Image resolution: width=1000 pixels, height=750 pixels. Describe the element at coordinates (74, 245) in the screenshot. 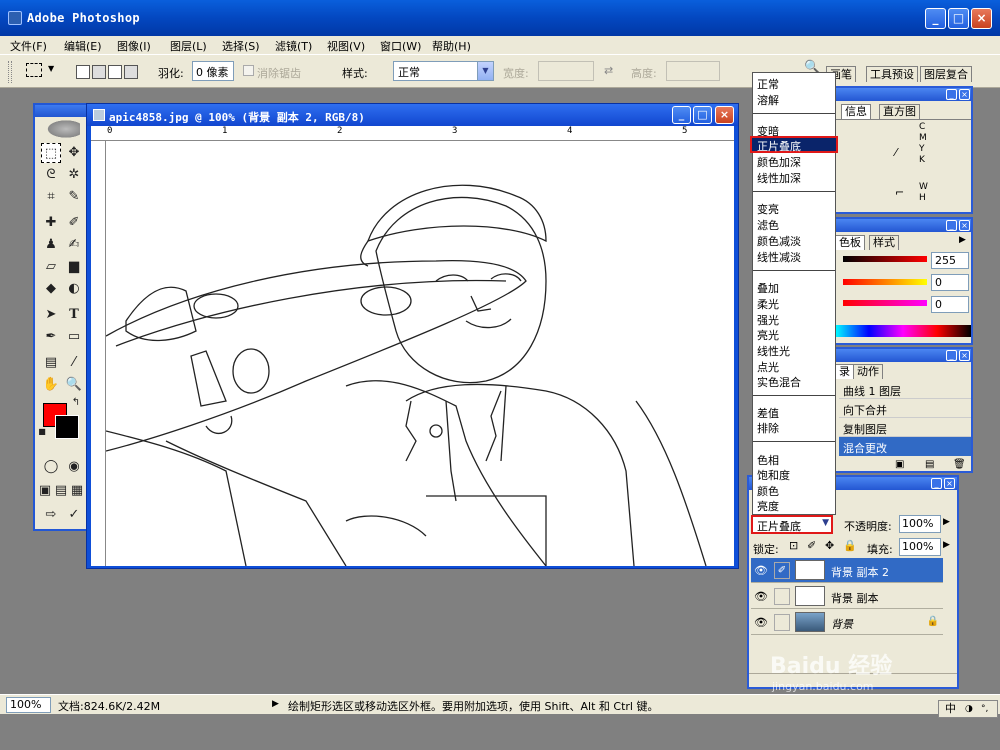

I see `history-brush-tool-icon: ✍` at that location.